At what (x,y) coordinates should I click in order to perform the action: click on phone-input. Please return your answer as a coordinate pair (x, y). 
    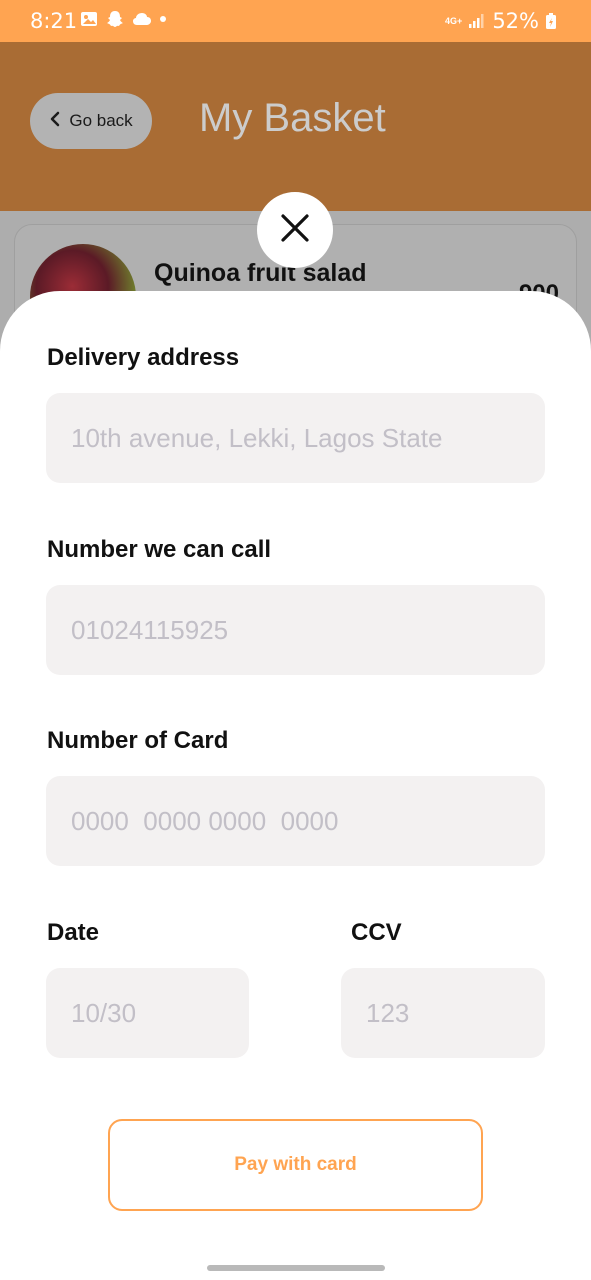
    Looking at the image, I should click on (295, 630).